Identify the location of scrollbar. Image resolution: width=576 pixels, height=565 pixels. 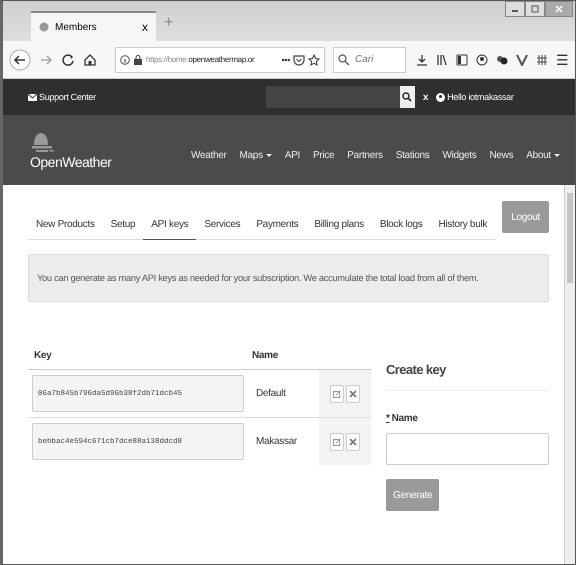
(569, 374).